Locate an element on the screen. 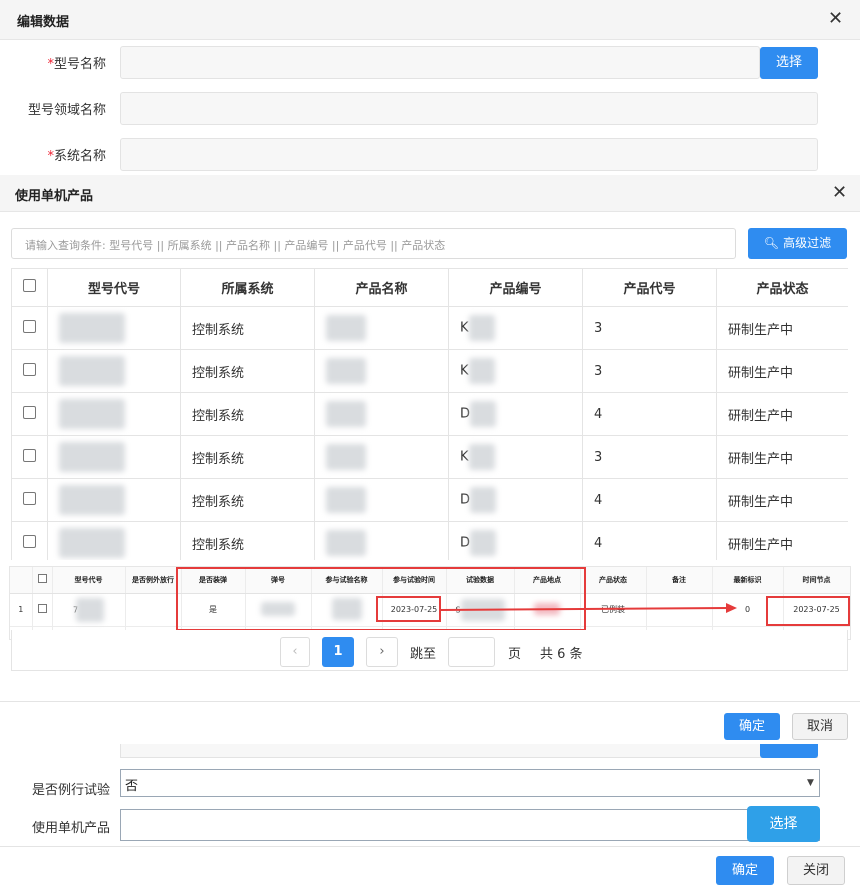 This screenshot has width=860, height=896. single-product-input is located at coordinates (470, 825).